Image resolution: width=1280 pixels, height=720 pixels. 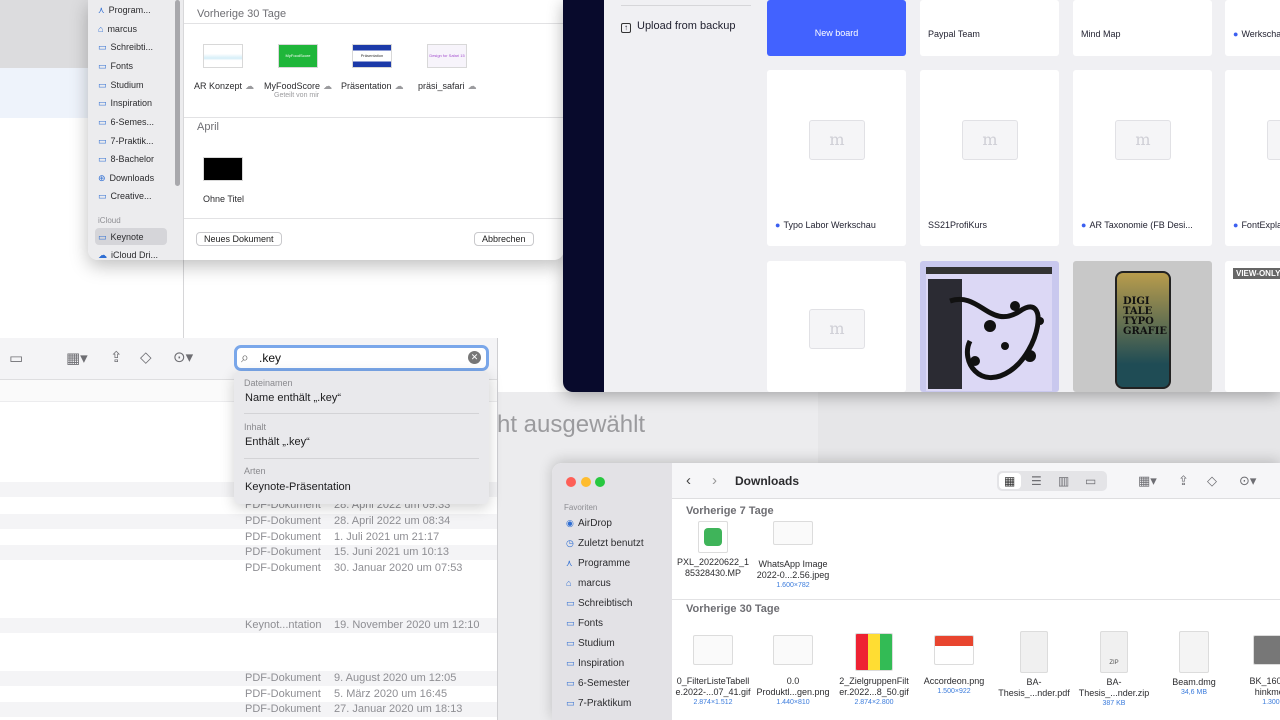 I want to click on sidebar-item-desktop: ▭ Schreibtisch, so click(x=599, y=603).